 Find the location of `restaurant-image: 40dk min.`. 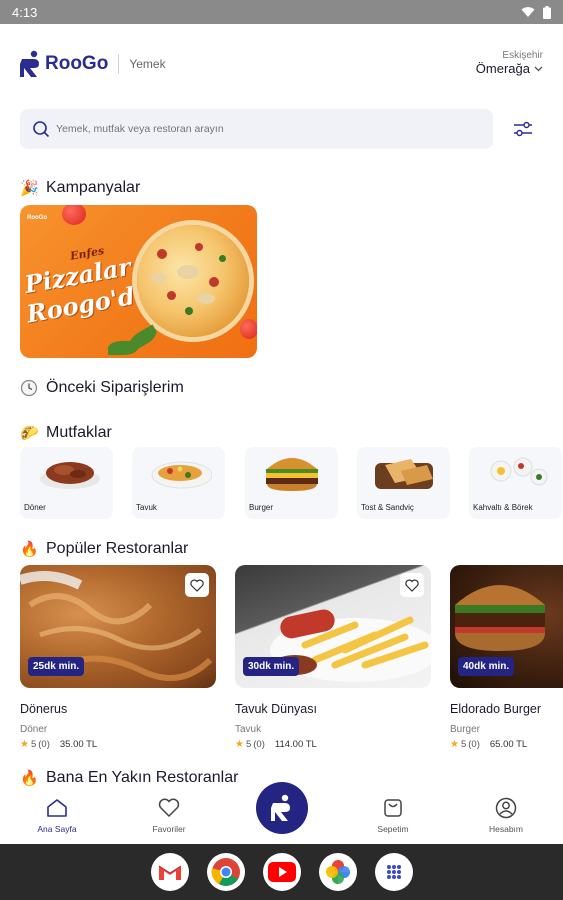

restaurant-image: 40dk min. is located at coordinates (506, 626).